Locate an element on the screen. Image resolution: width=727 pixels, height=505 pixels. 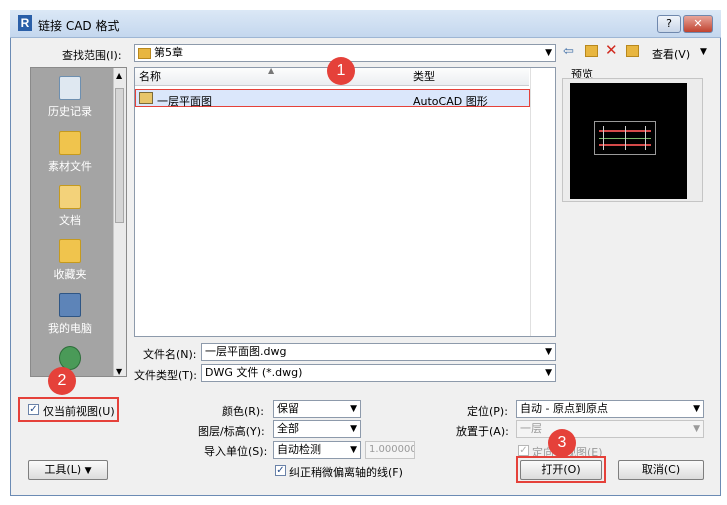
scroll-up-icon: ▲ is located at coordinates (119, 75).